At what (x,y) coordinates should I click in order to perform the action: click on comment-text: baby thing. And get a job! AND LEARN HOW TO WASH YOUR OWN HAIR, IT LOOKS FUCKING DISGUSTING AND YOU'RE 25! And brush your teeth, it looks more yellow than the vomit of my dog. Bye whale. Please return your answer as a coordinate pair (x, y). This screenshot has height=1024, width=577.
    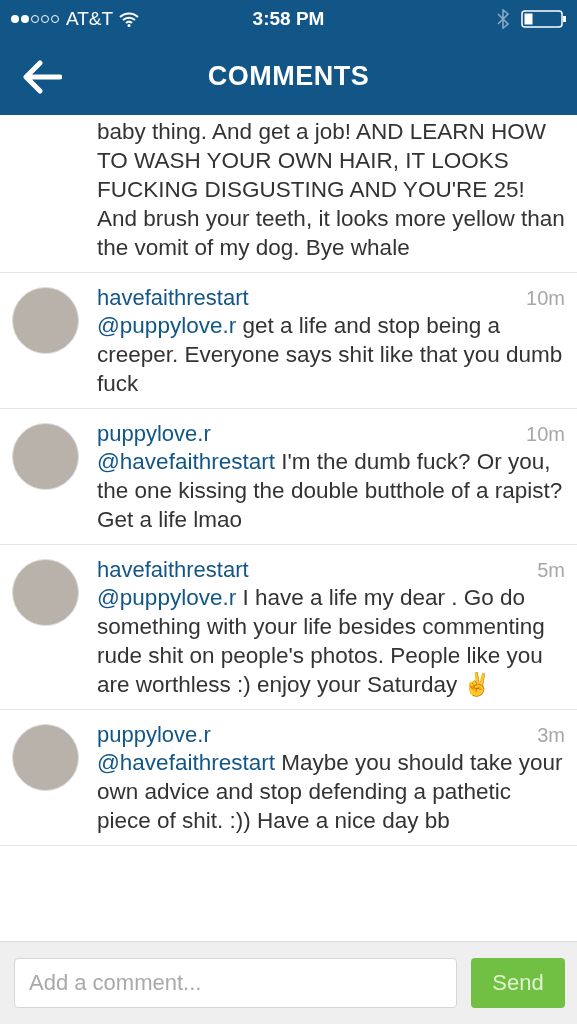
    Looking at the image, I should click on (331, 190).